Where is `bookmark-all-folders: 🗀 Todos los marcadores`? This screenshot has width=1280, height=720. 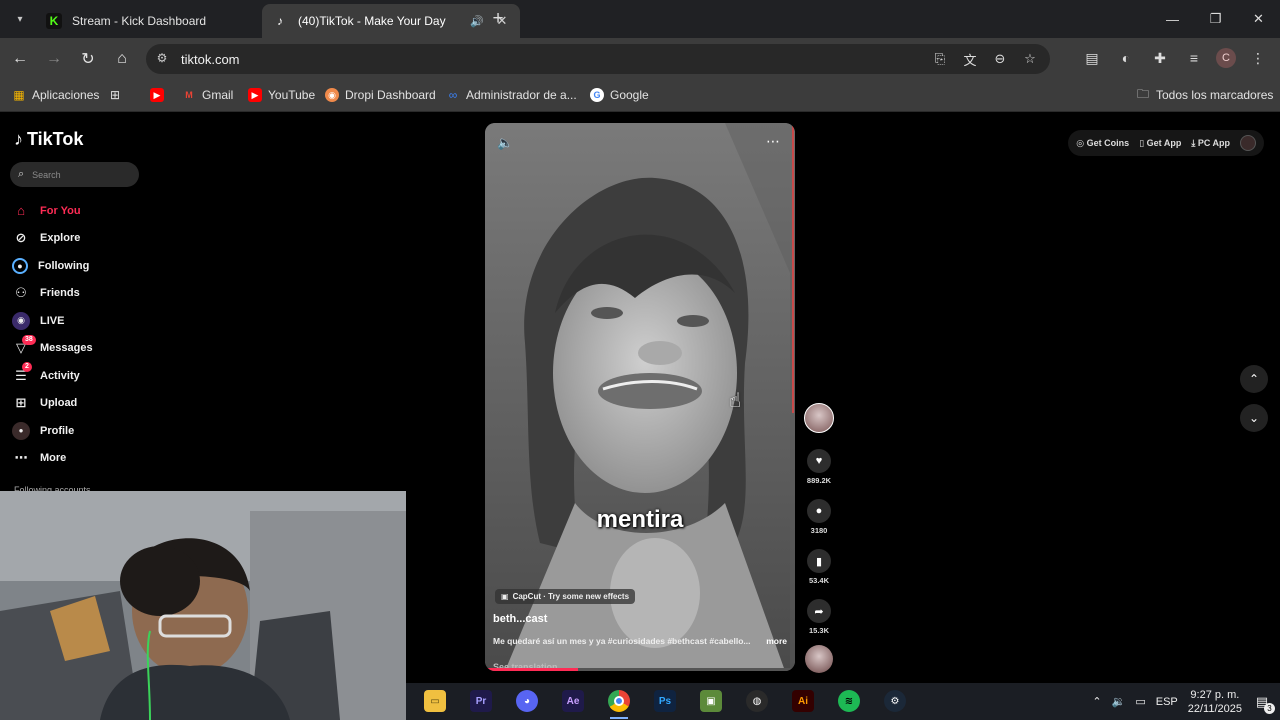
bookmark-all-folders: 🗀 Todos los marcadores is located at coordinates (1204, 95).